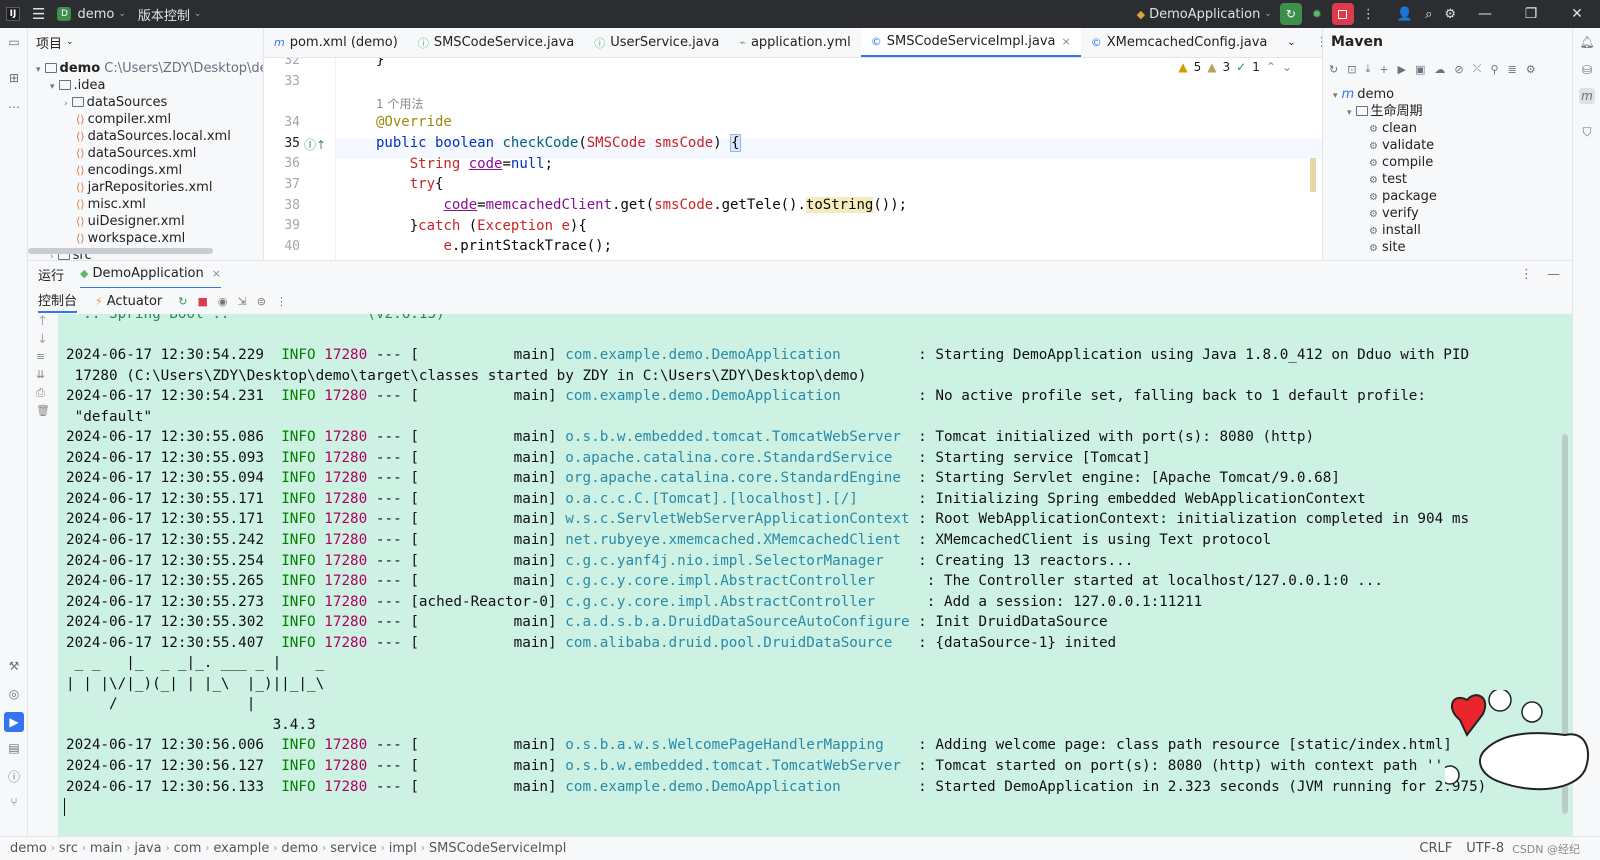 The width and height of the screenshot is (1600, 860). Describe the element at coordinates (68, 848) in the screenshot. I see `breadcrumb-item: src` at that location.